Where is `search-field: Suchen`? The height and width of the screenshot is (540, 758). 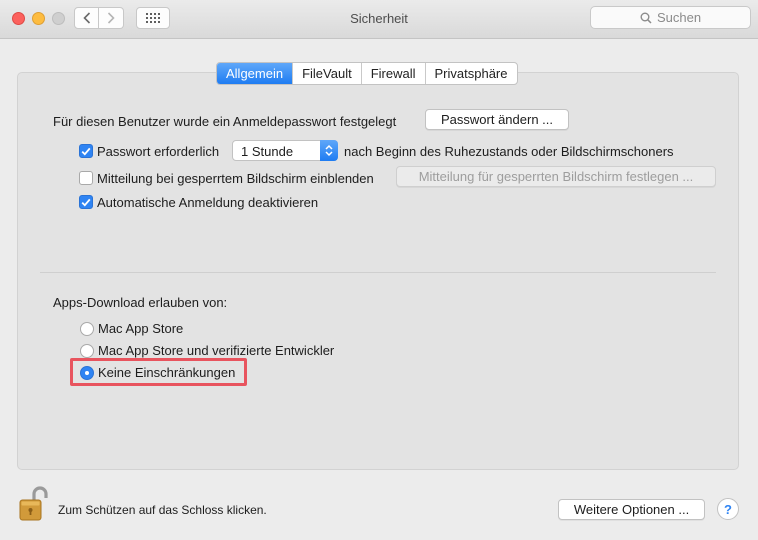 search-field: Suchen is located at coordinates (670, 17).